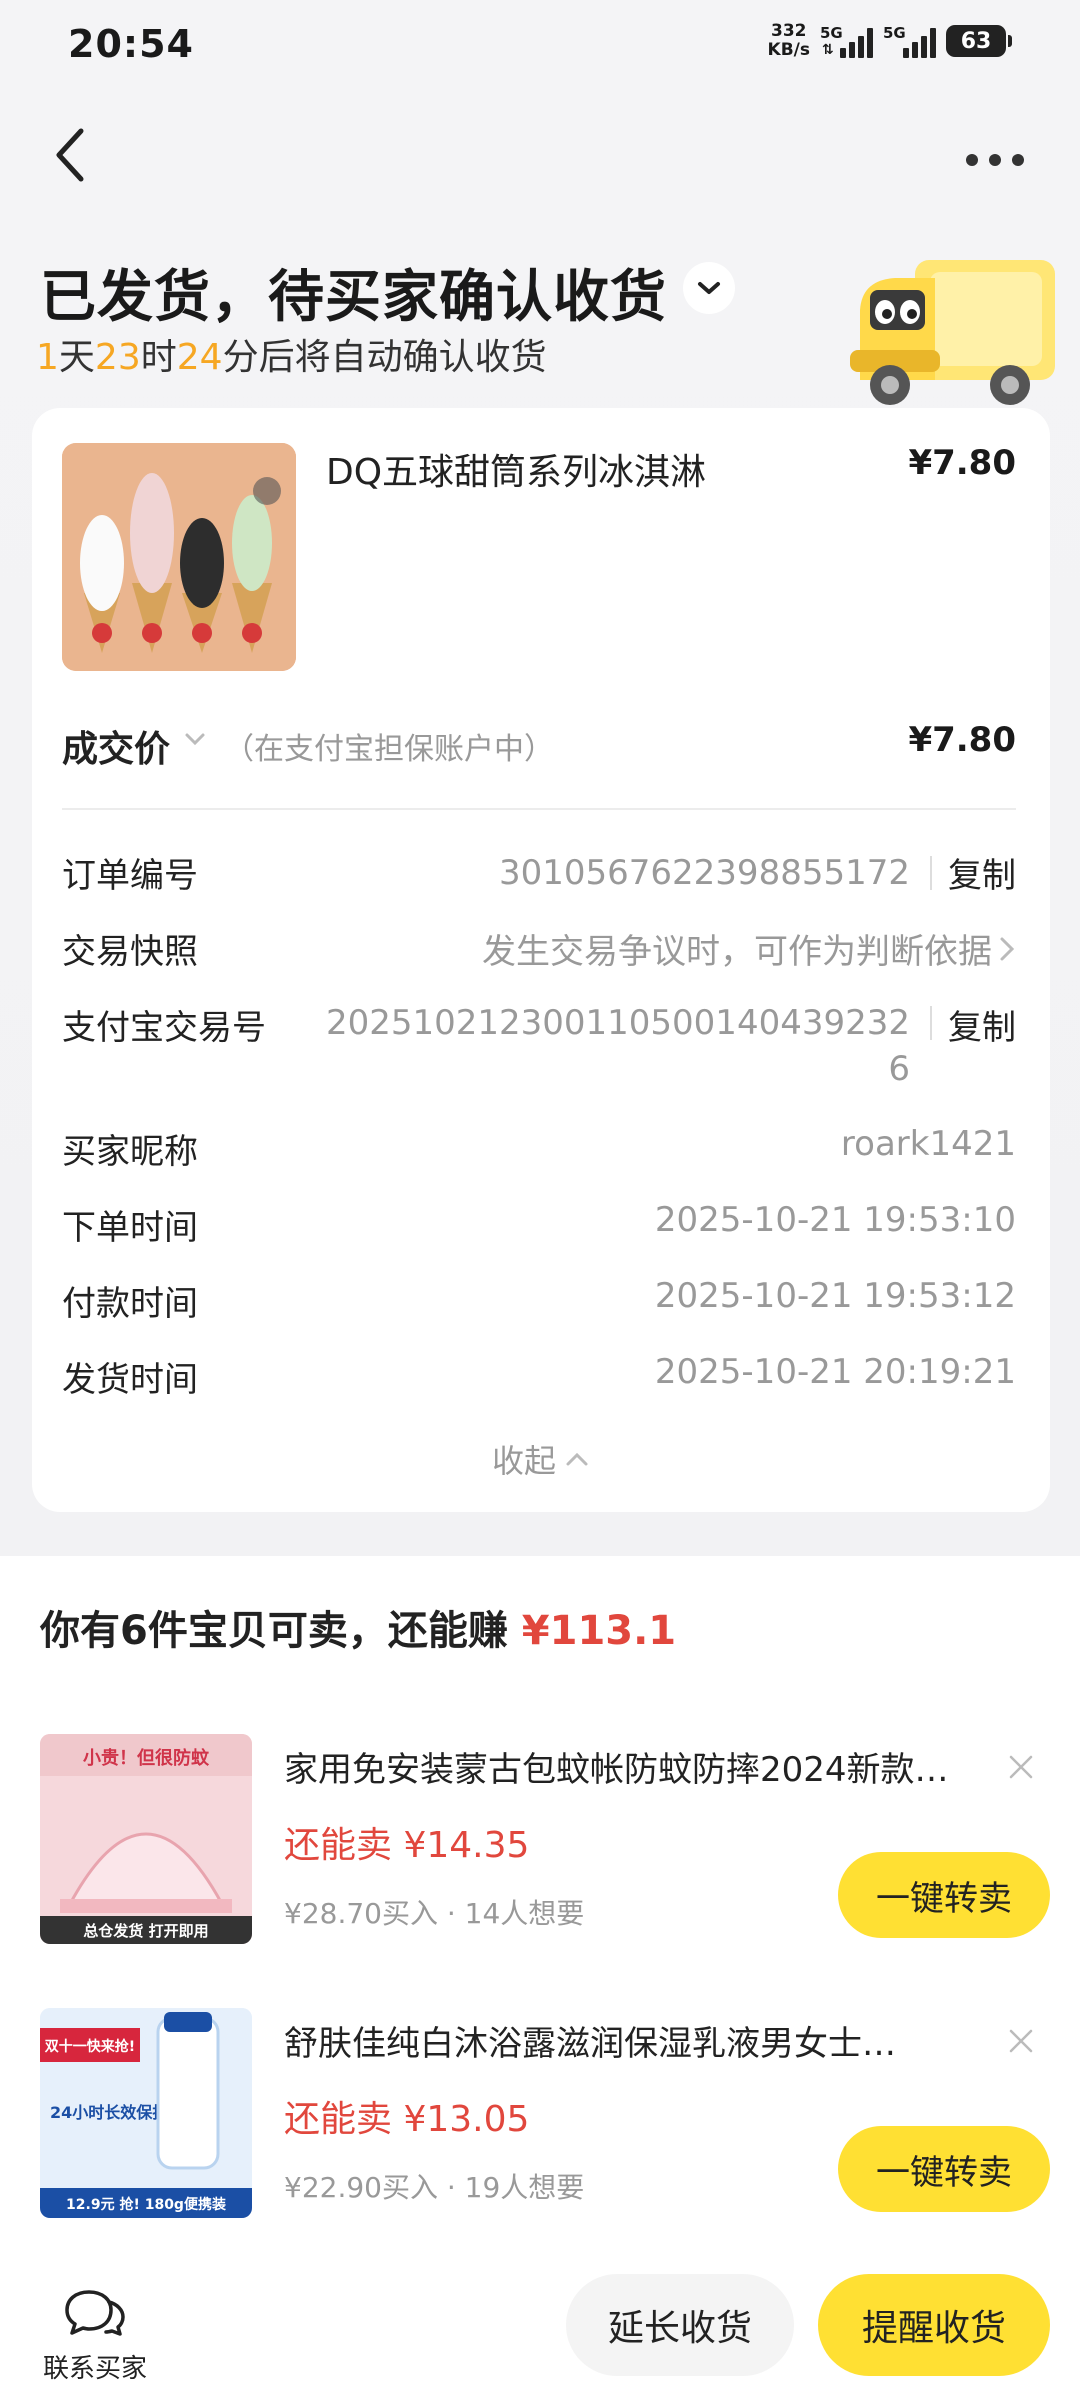  I want to click on deal-price-note: （在支付宝担保账户中）, so click(389, 749).